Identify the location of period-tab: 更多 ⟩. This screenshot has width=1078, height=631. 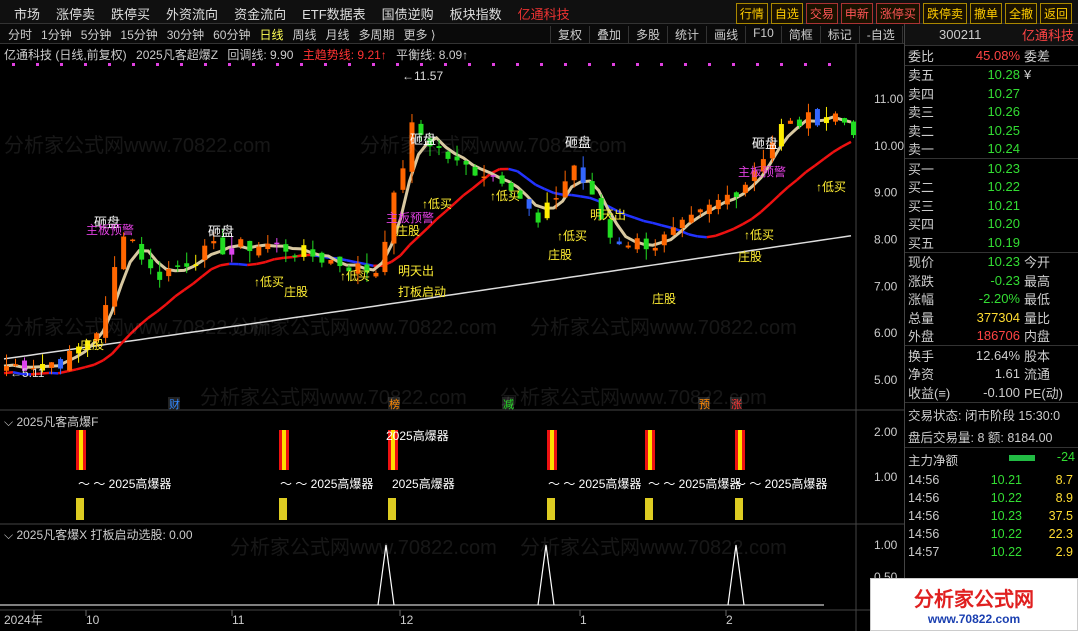
(420, 34).